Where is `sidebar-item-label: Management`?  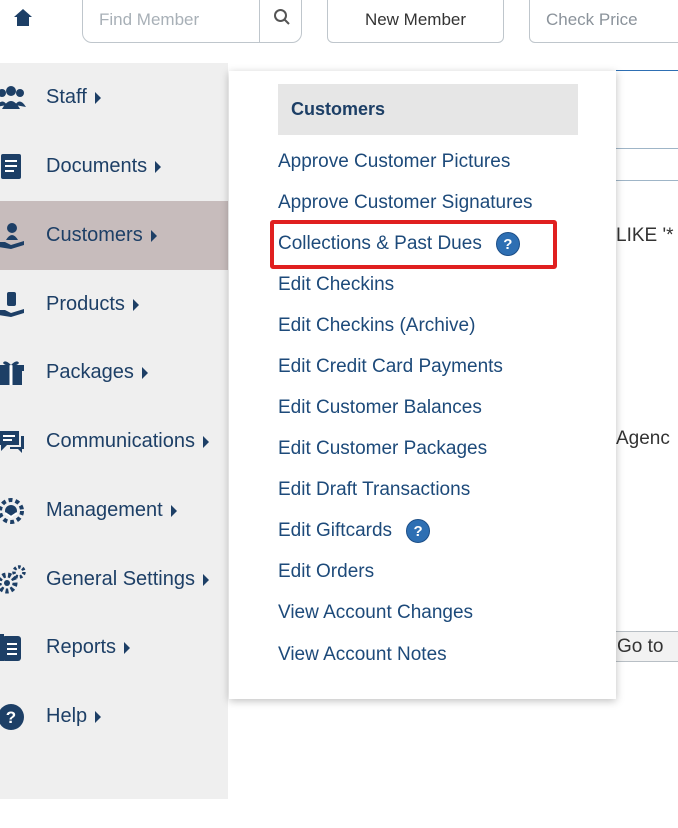
sidebar-item-label: Management is located at coordinates (104, 510).